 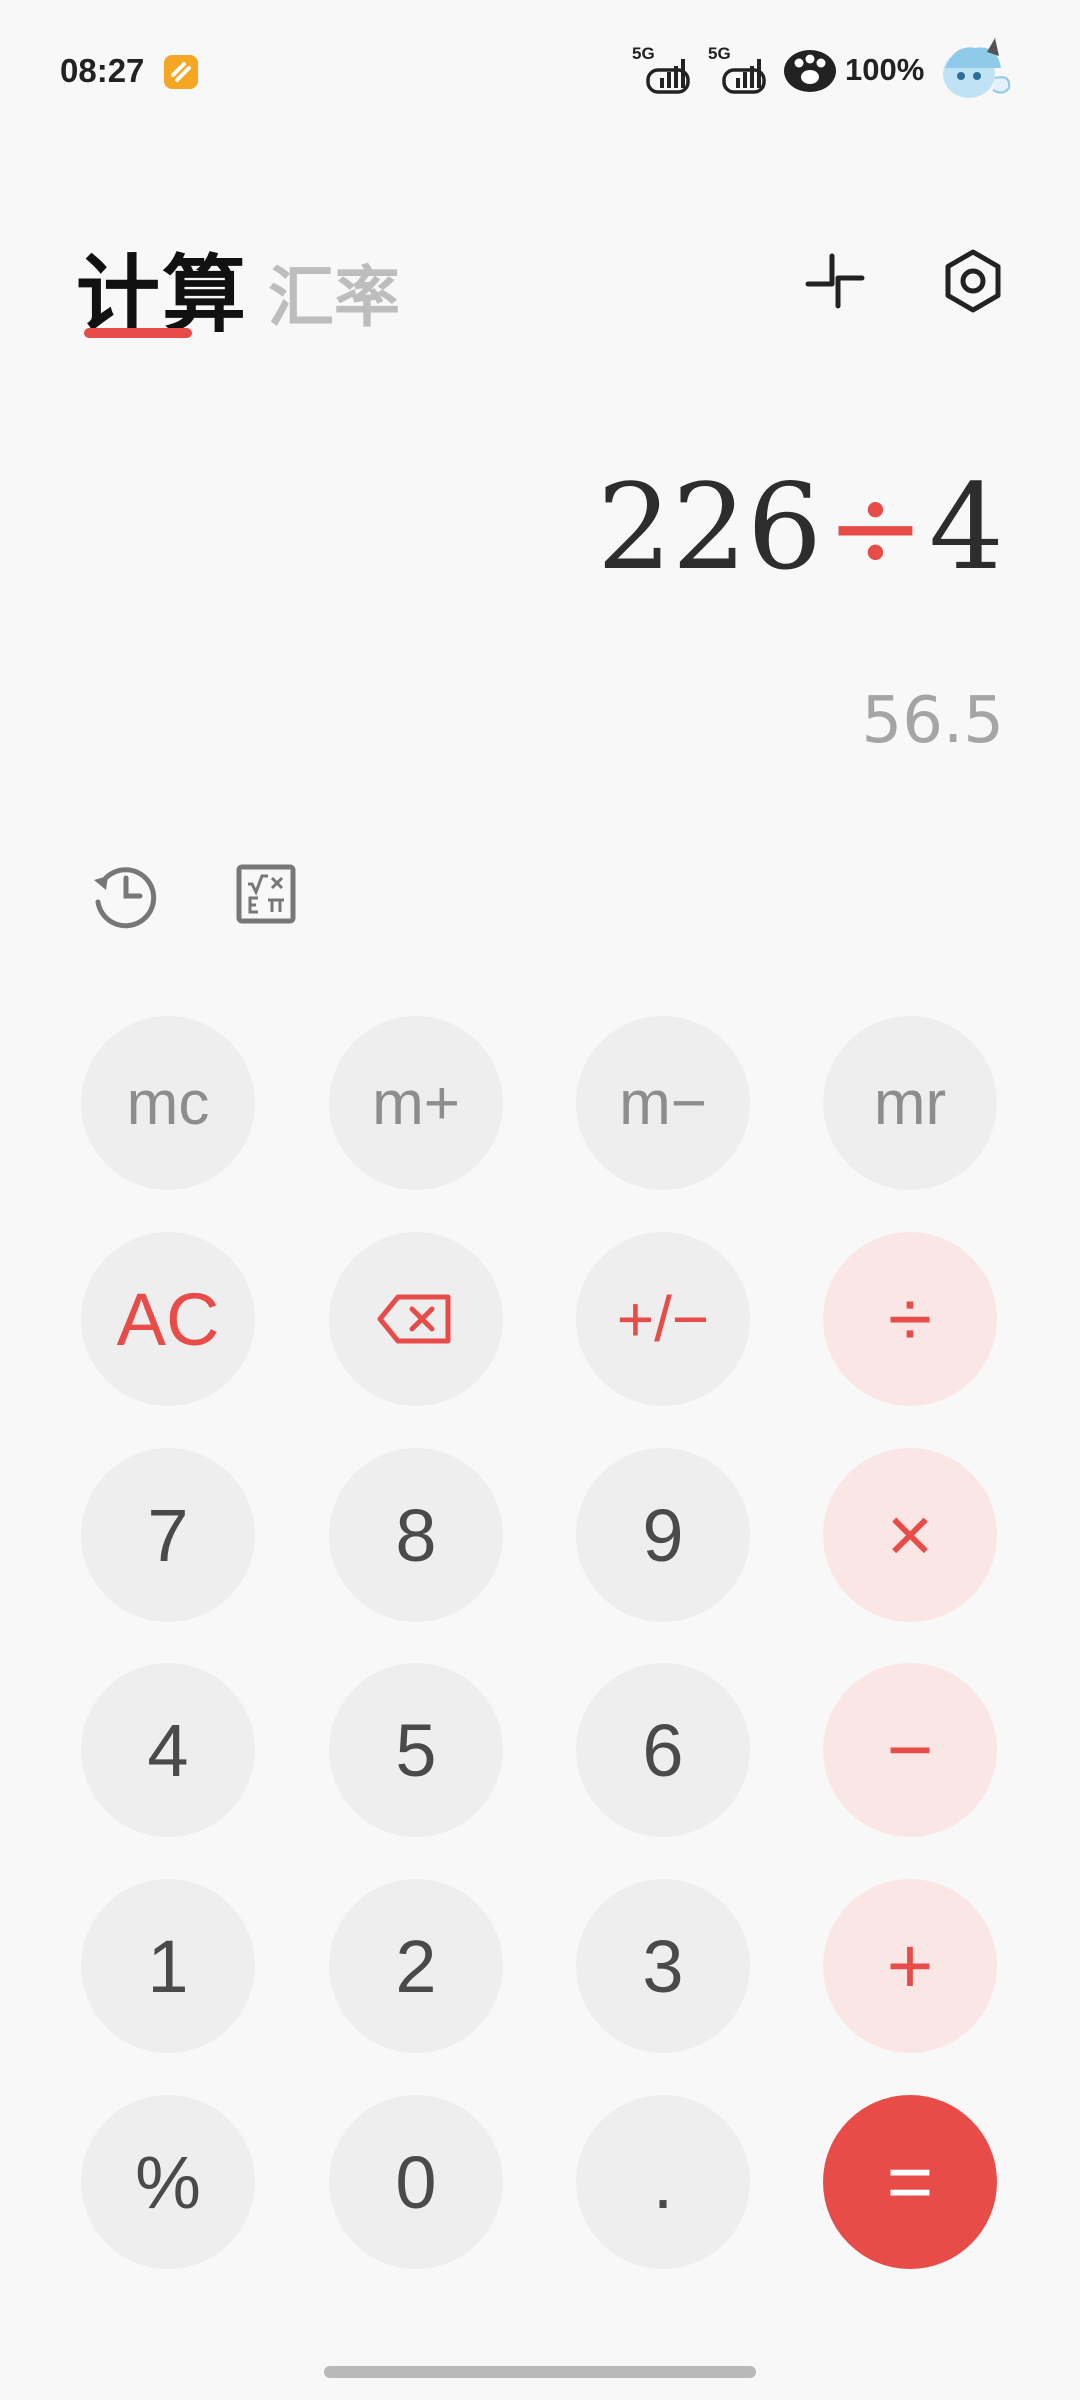 What do you see at coordinates (168, 1319) in the screenshot?
I see `all-clear-button: AC` at bounding box center [168, 1319].